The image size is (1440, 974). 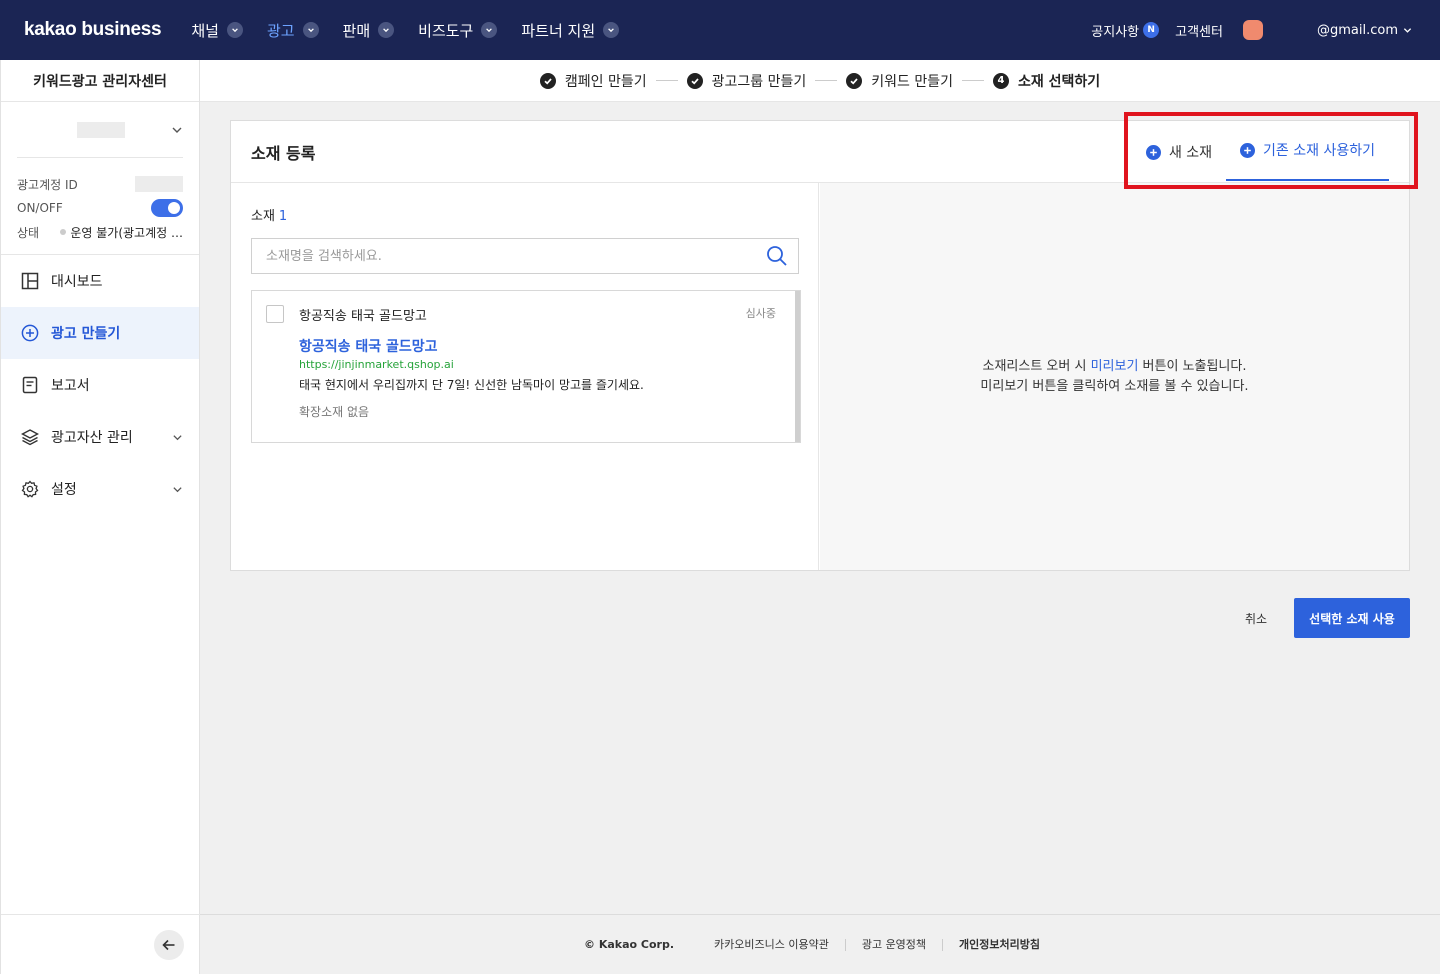 I want to click on nav-item-channel: 채널, so click(x=217, y=30).